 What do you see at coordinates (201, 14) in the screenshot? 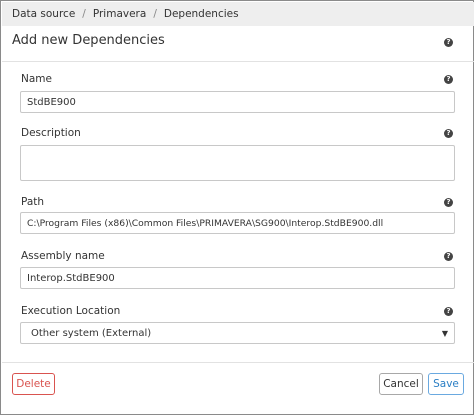
I see `breadcrumb-dependencies: Dependencies` at bounding box center [201, 14].